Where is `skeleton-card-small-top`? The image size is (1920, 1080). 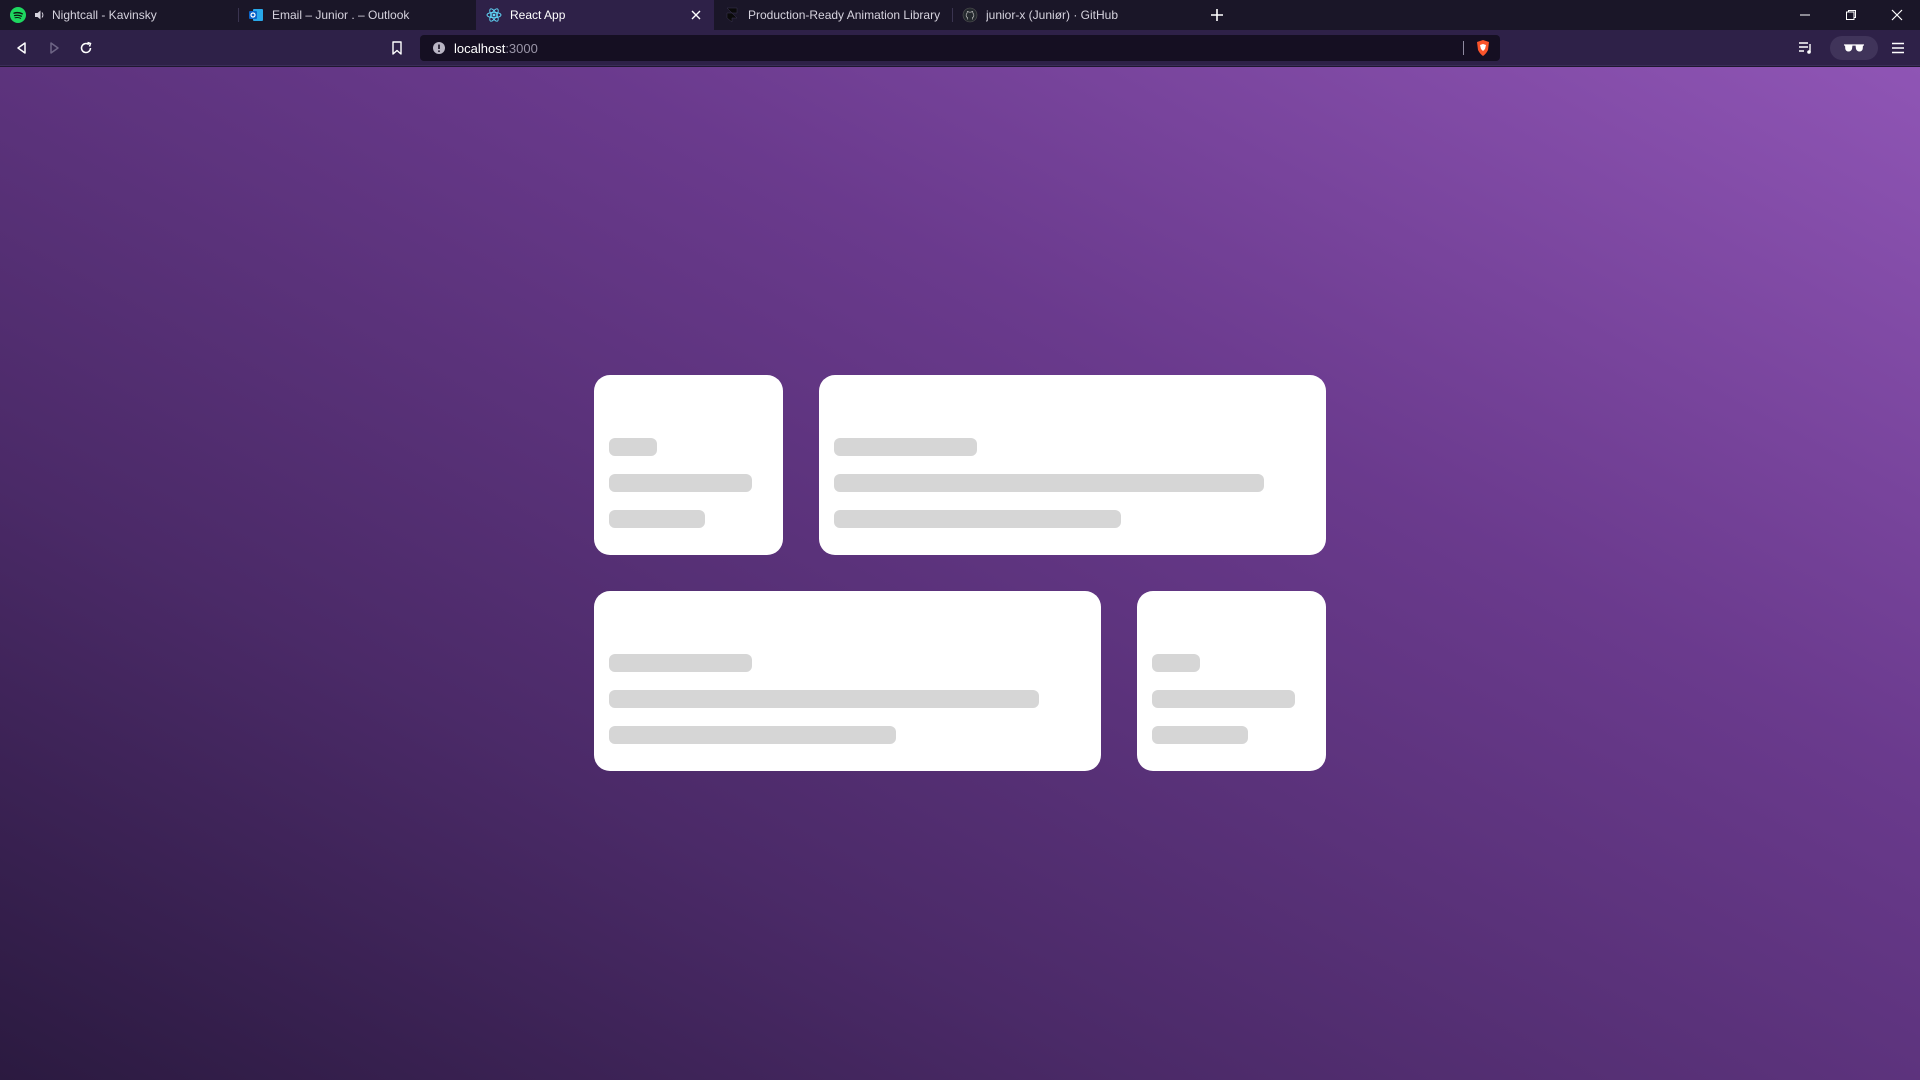
skeleton-card-small-top is located at coordinates (688, 465).